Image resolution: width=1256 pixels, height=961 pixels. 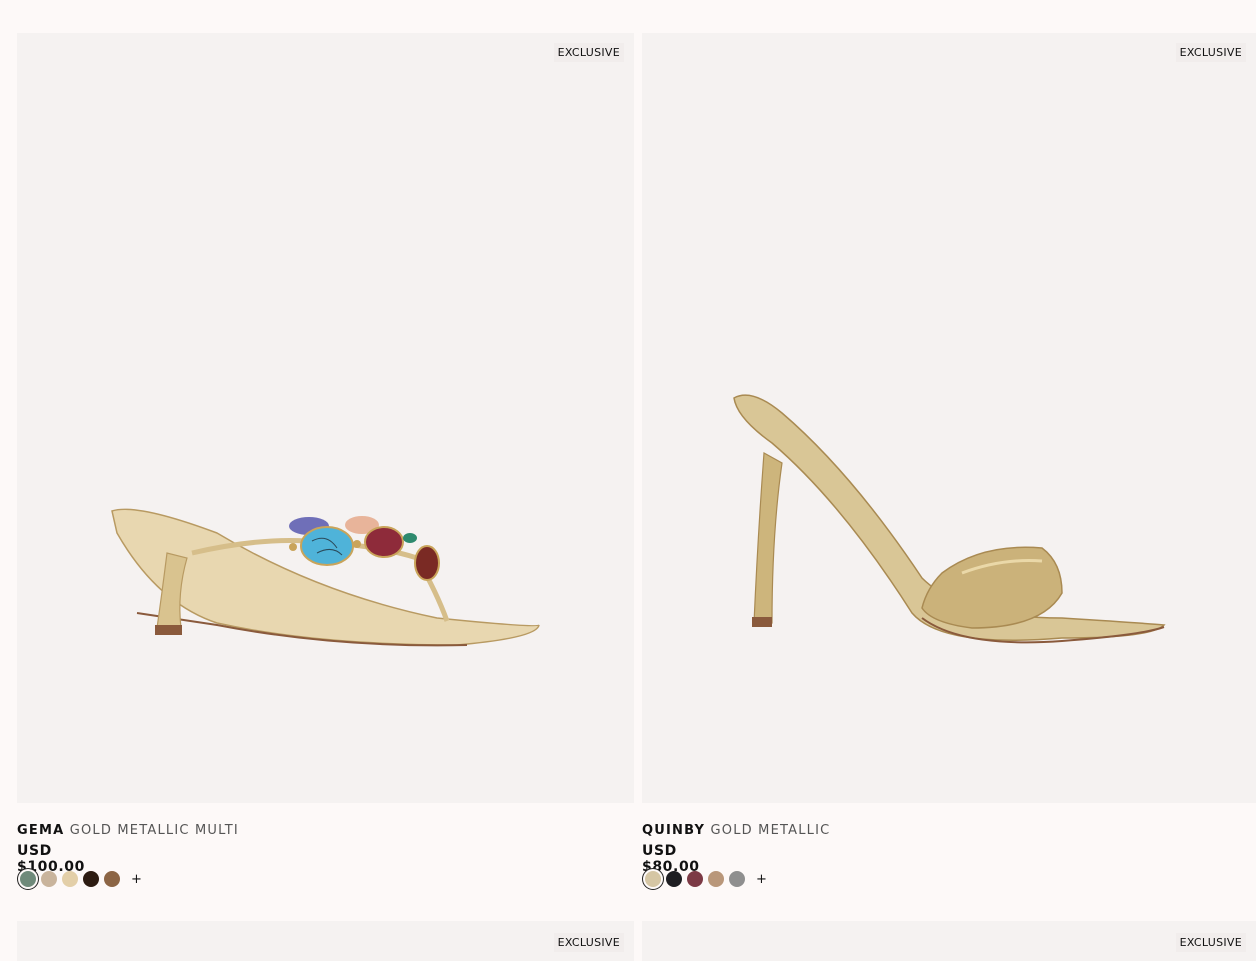 What do you see at coordinates (41, 830) in the screenshot?
I see `product-brand: GEMA` at bounding box center [41, 830].